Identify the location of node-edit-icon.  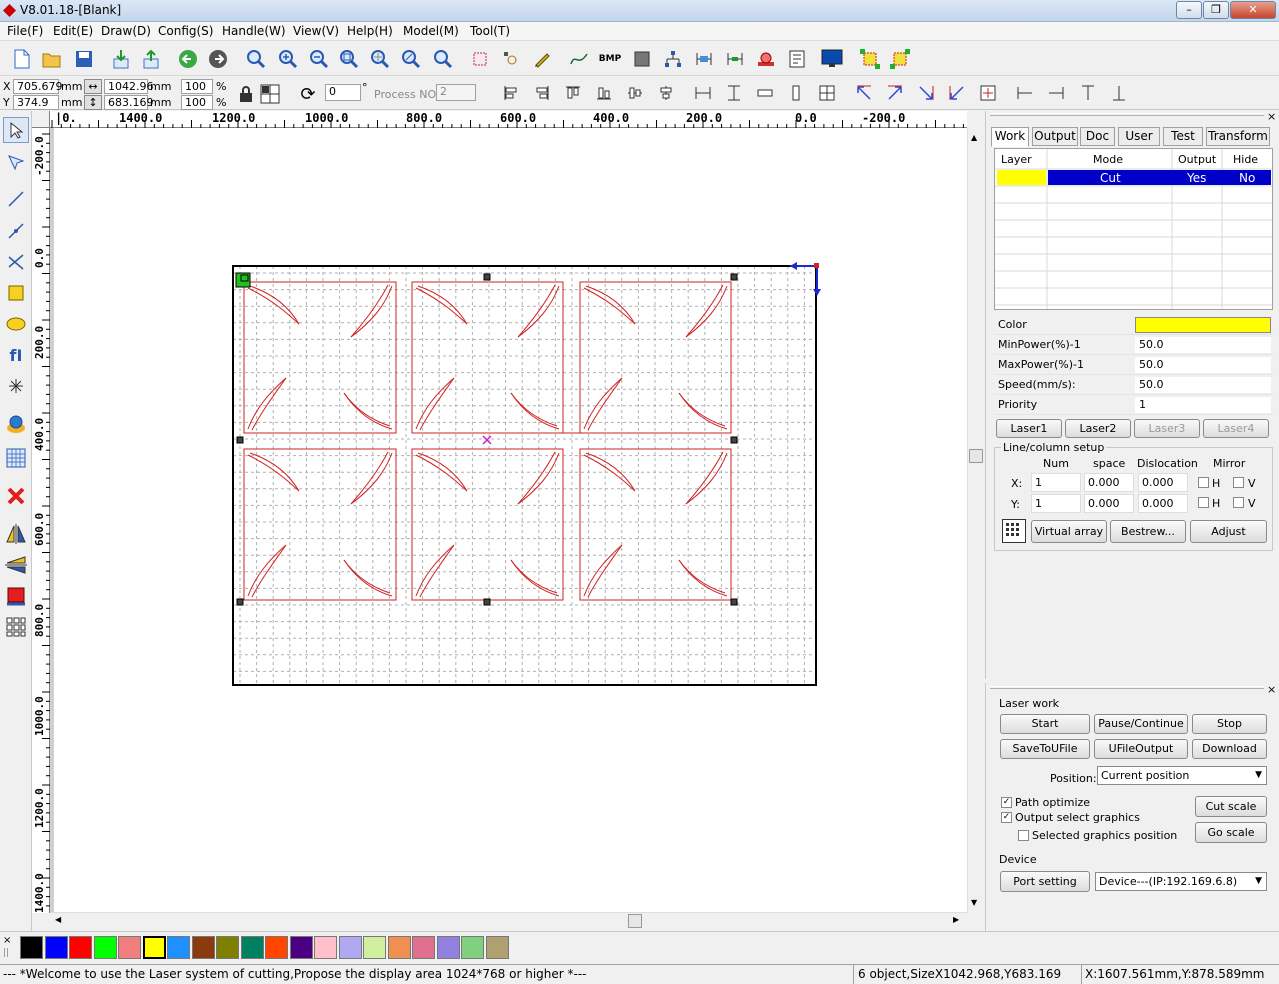
(511, 59).